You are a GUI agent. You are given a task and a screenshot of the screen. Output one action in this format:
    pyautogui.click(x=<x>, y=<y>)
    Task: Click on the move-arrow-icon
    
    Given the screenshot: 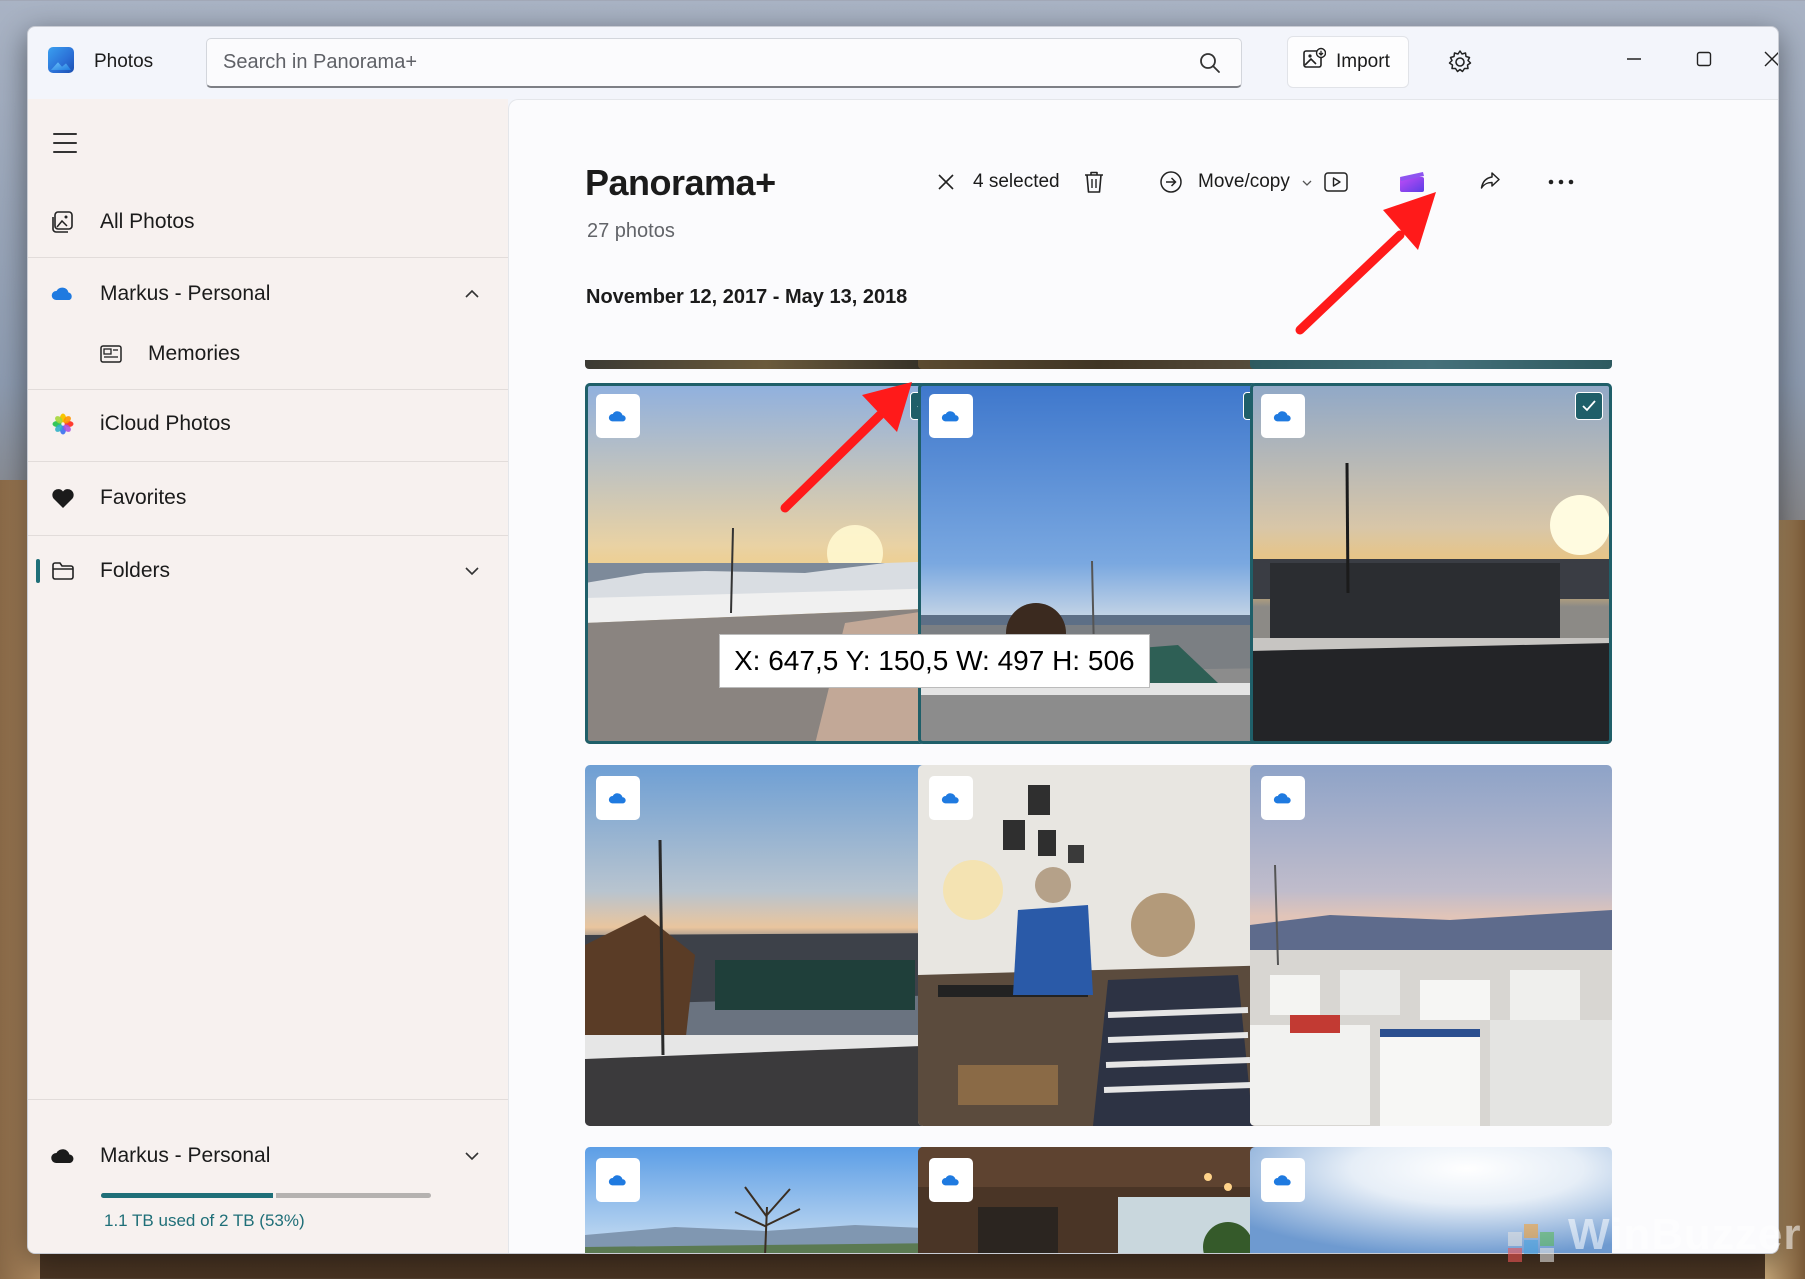 What is the action you would take?
    pyautogui.click(x=1171, y=182)
    